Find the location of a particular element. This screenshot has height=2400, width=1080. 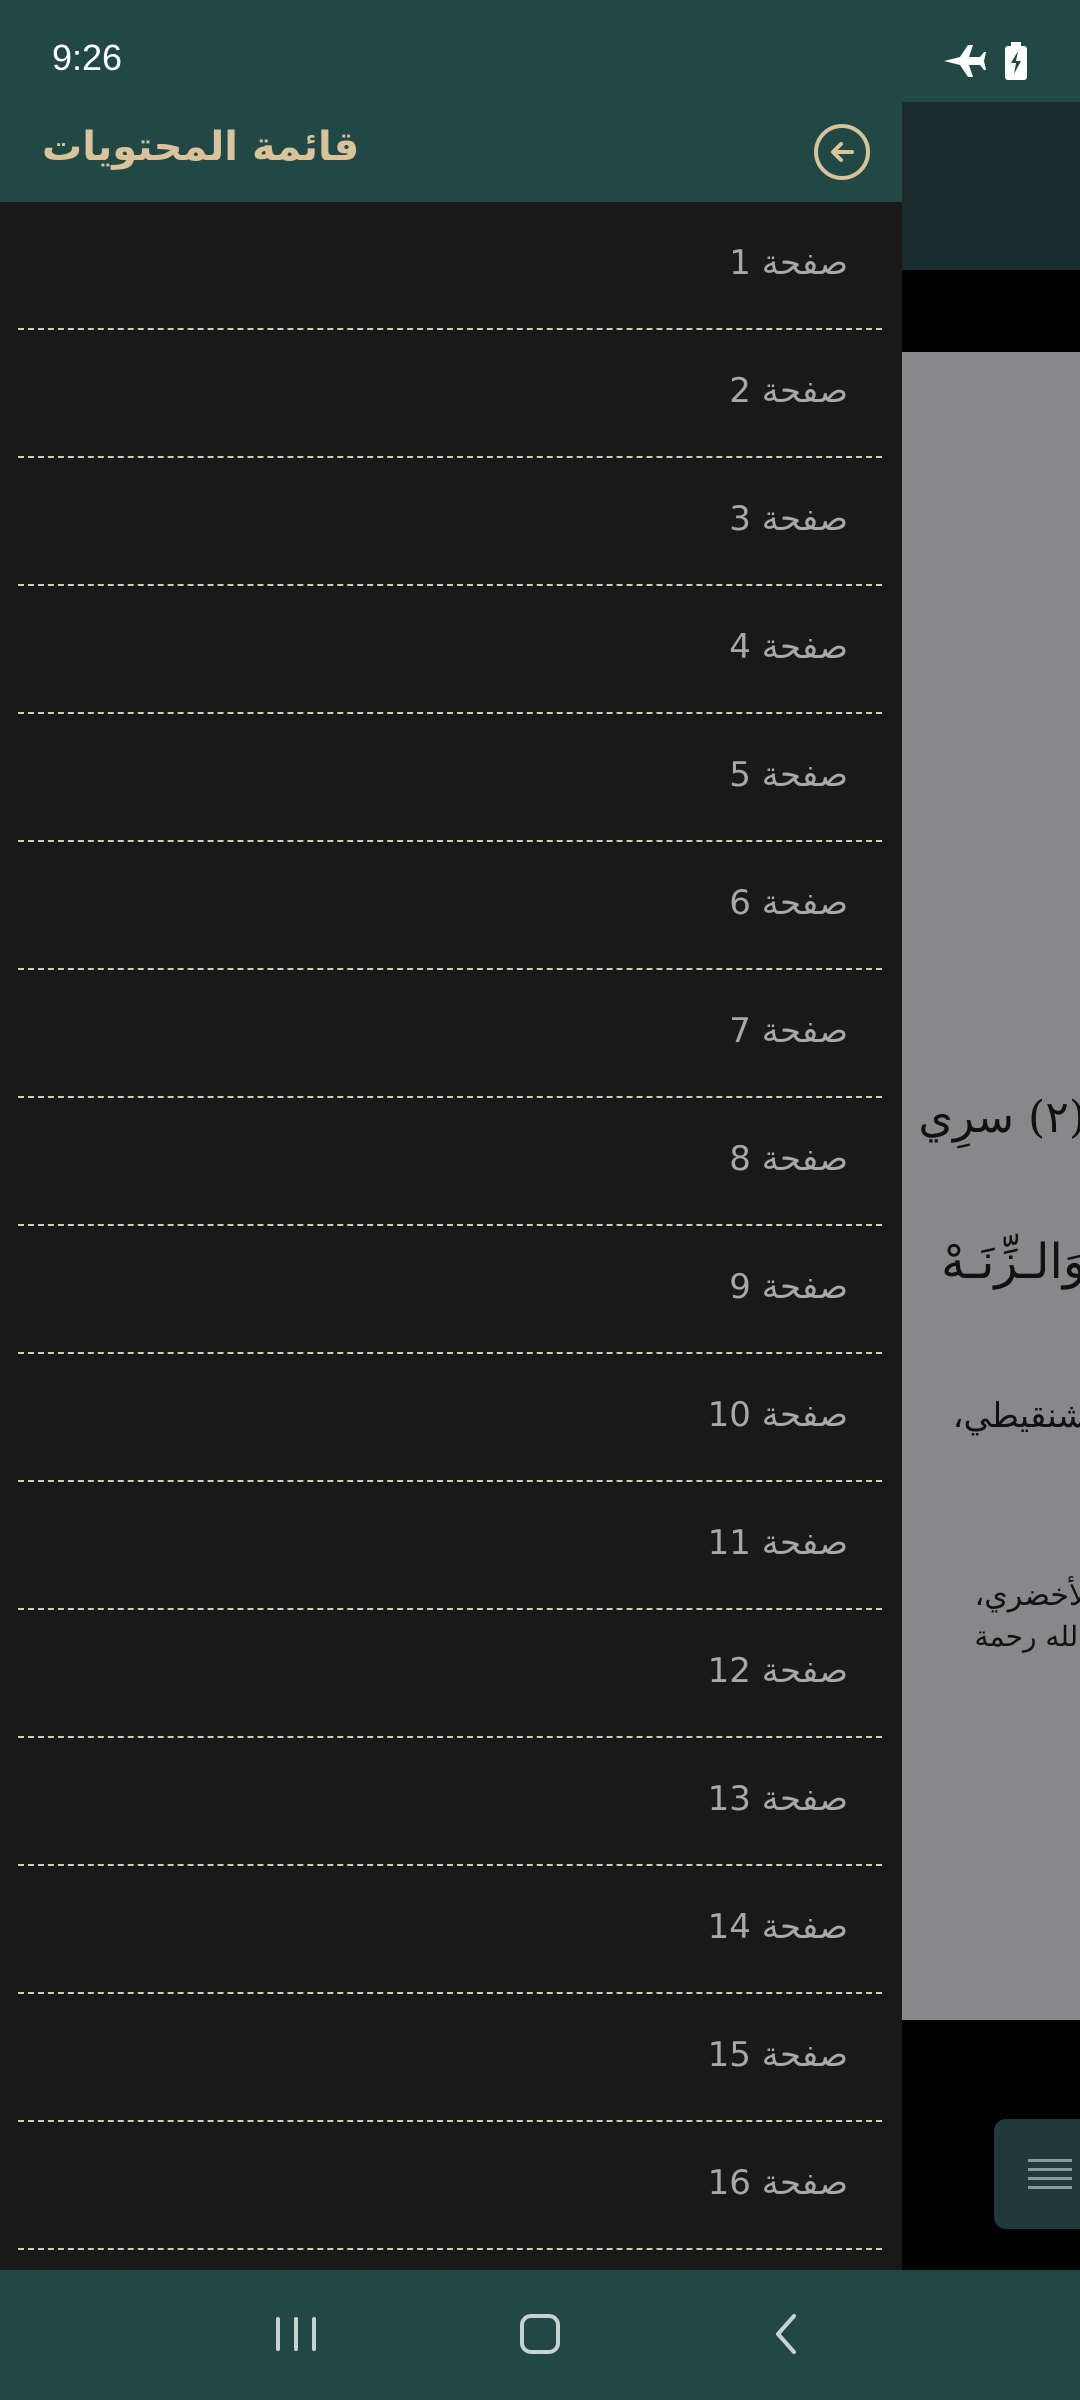

toc-item-label: صفحة 15 is located at coordinates (777, 2055).